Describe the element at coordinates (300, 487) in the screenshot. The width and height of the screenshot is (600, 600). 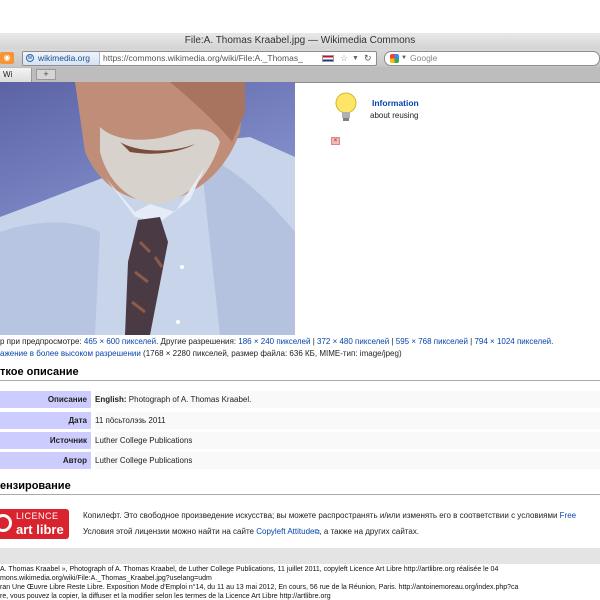
I see `license-heading: ензирование` at that location.